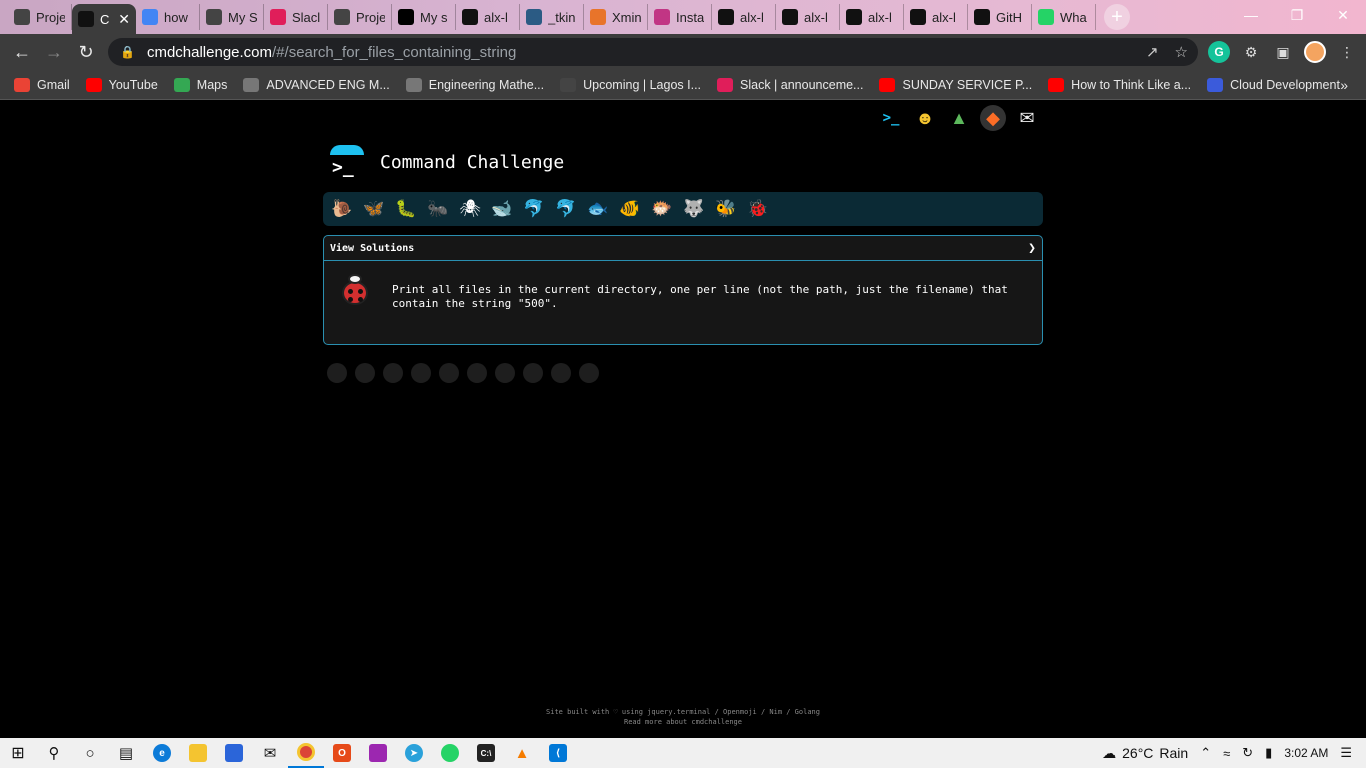  Describe the element at coordinates (270, 753) in the screenshot. I see `mail-app-icon: ✉` at that location.